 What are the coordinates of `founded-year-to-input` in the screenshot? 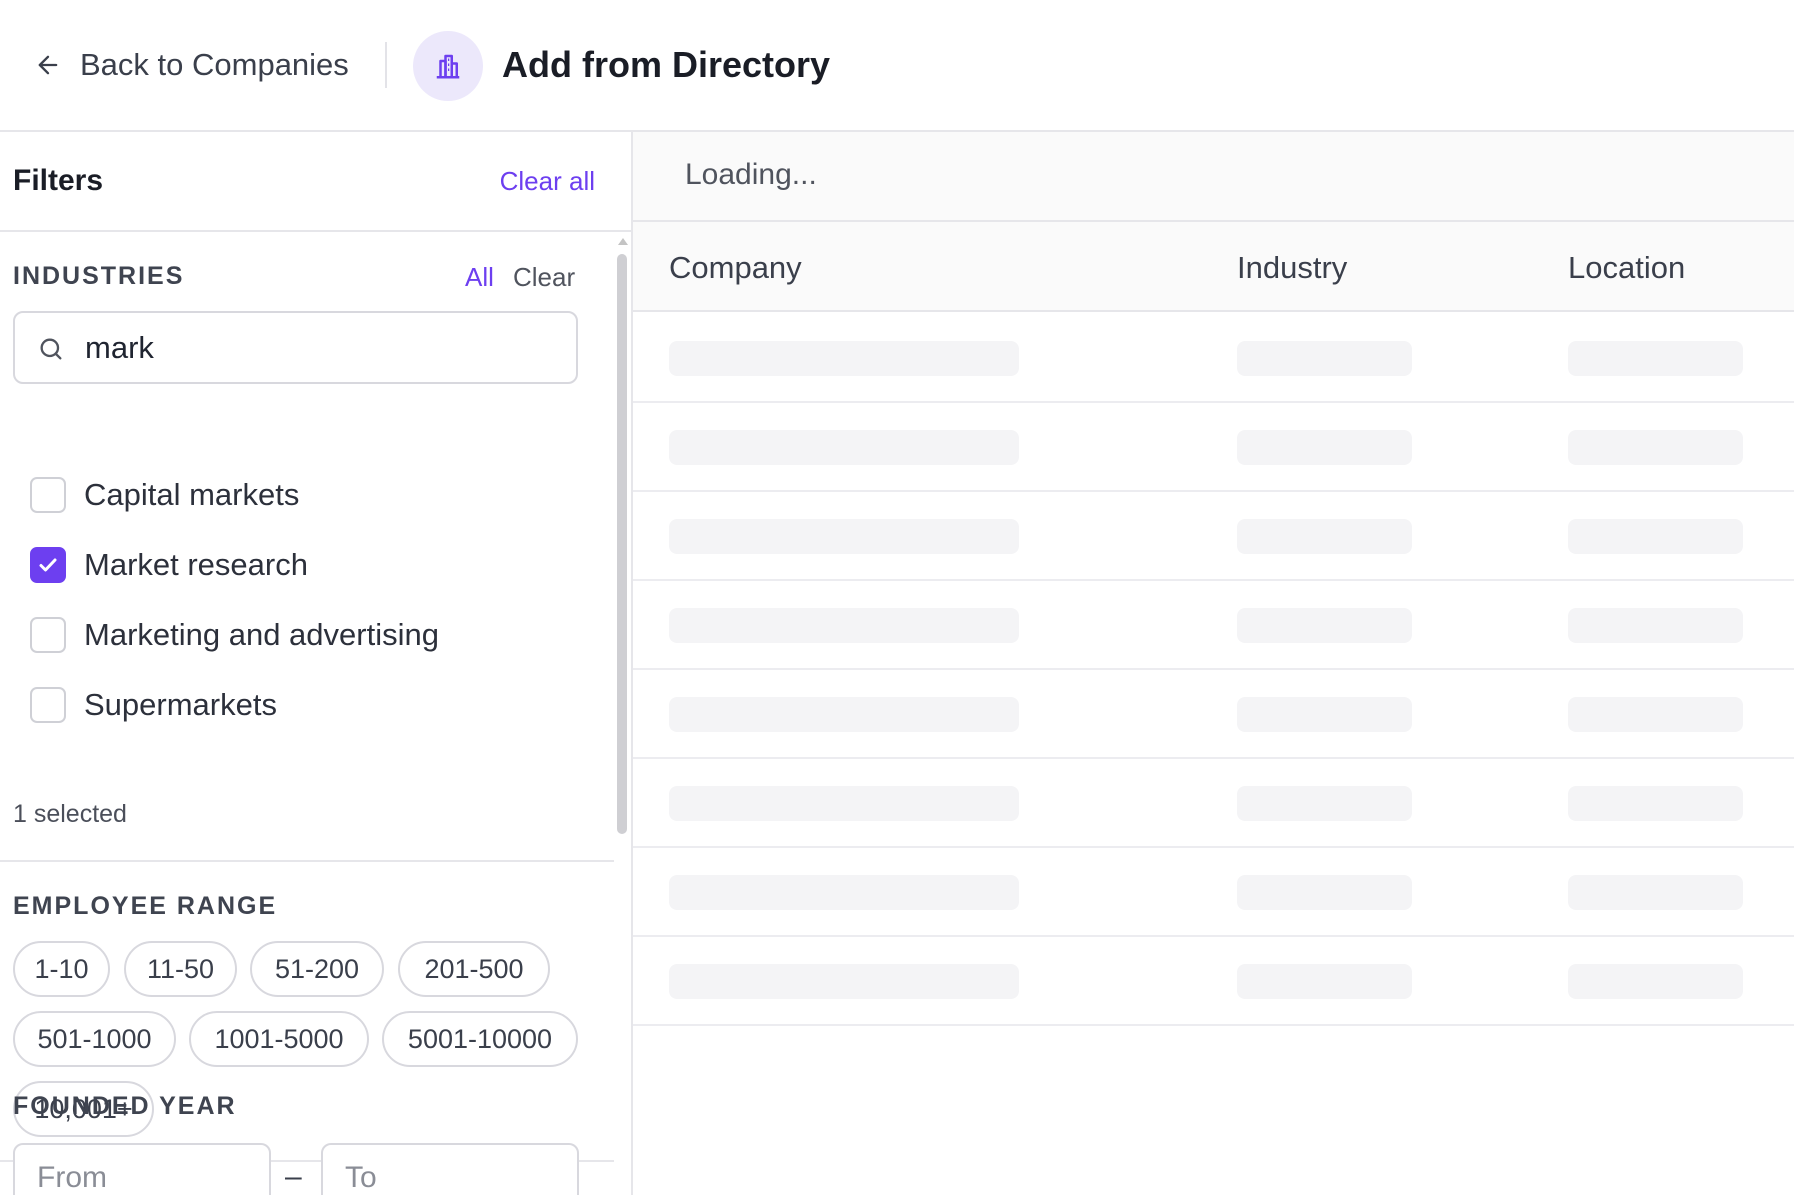 It's located at (450, 1169).